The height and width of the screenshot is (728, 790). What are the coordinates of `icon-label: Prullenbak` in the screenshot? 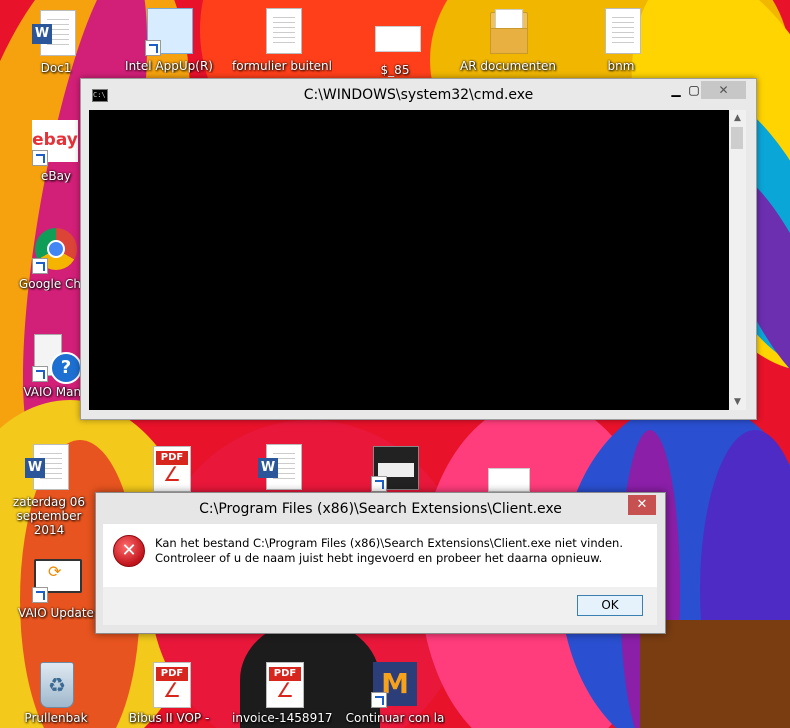 It's located at (56, 718).